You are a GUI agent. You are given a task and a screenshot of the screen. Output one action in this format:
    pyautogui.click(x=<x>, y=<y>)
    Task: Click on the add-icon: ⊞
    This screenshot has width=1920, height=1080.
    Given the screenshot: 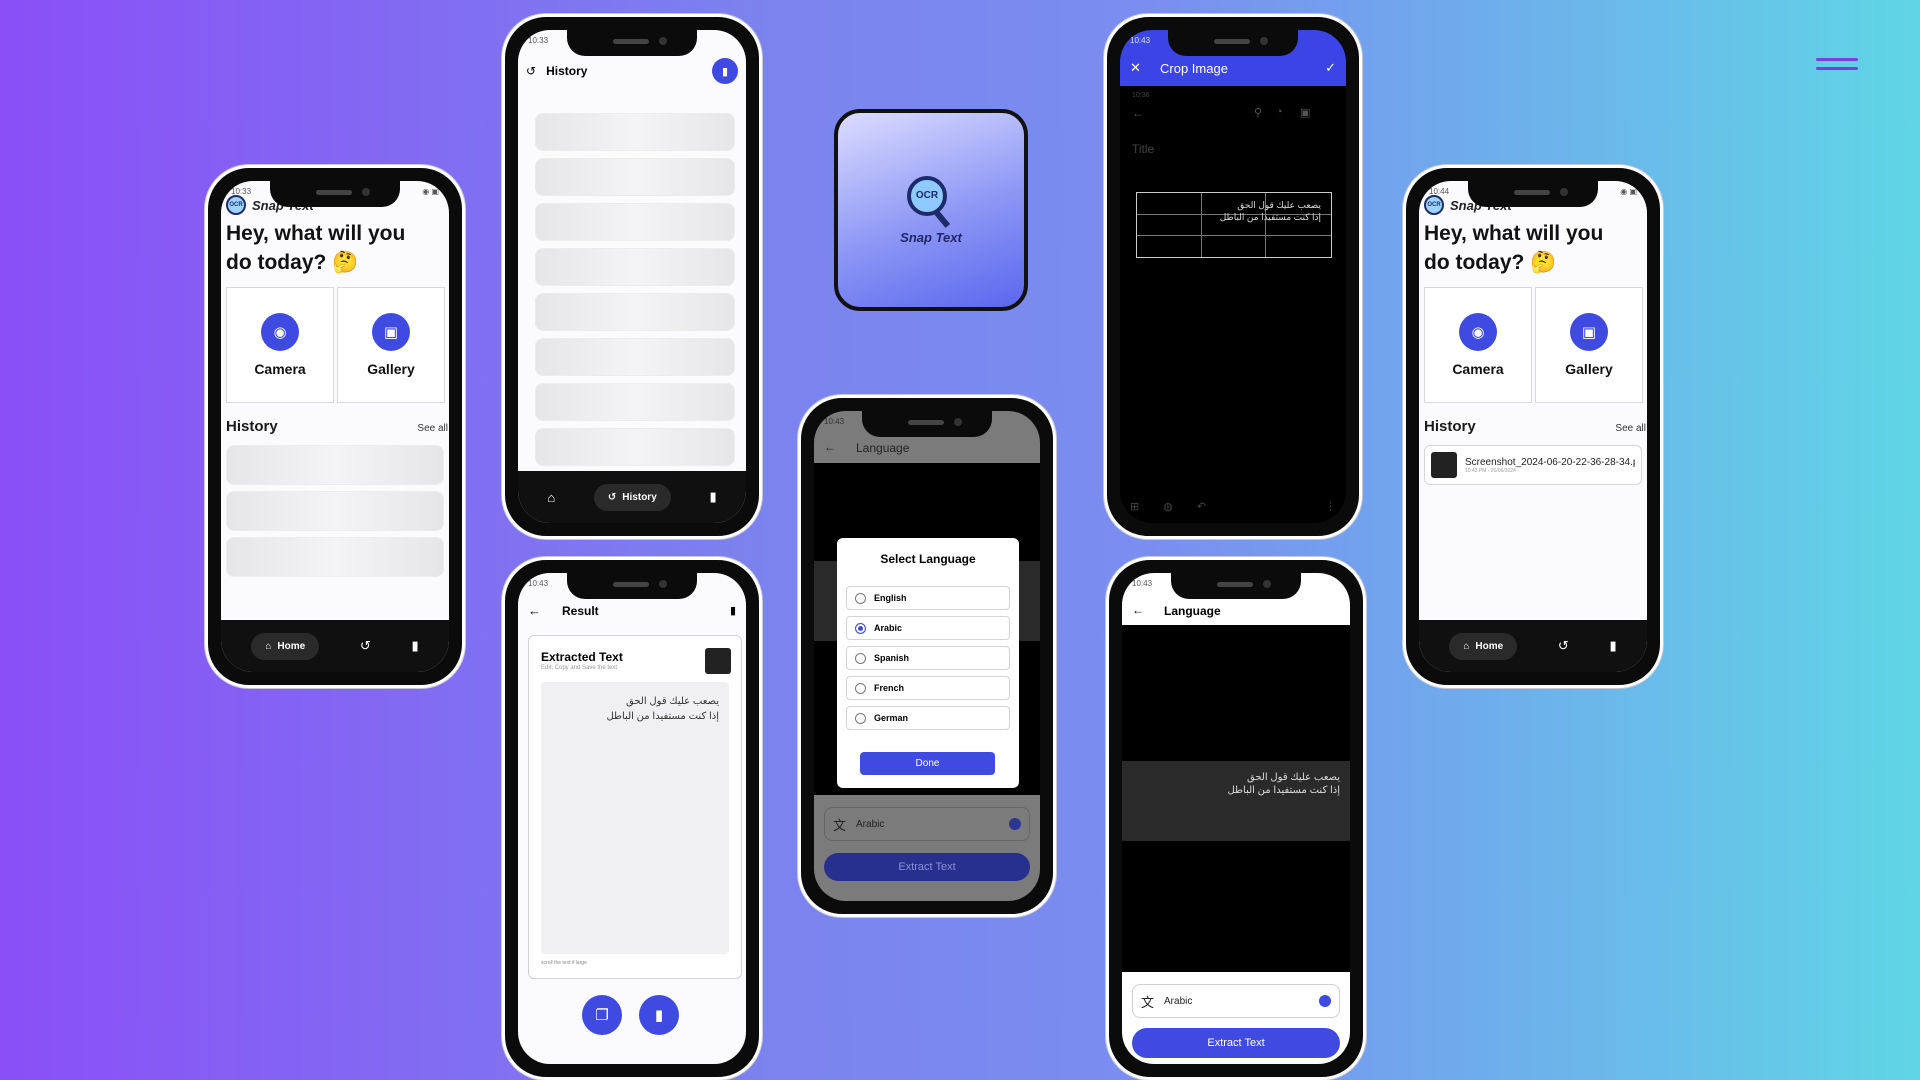 What is the action you would take?
    pyautogui.click(x=1135, y=507)
    